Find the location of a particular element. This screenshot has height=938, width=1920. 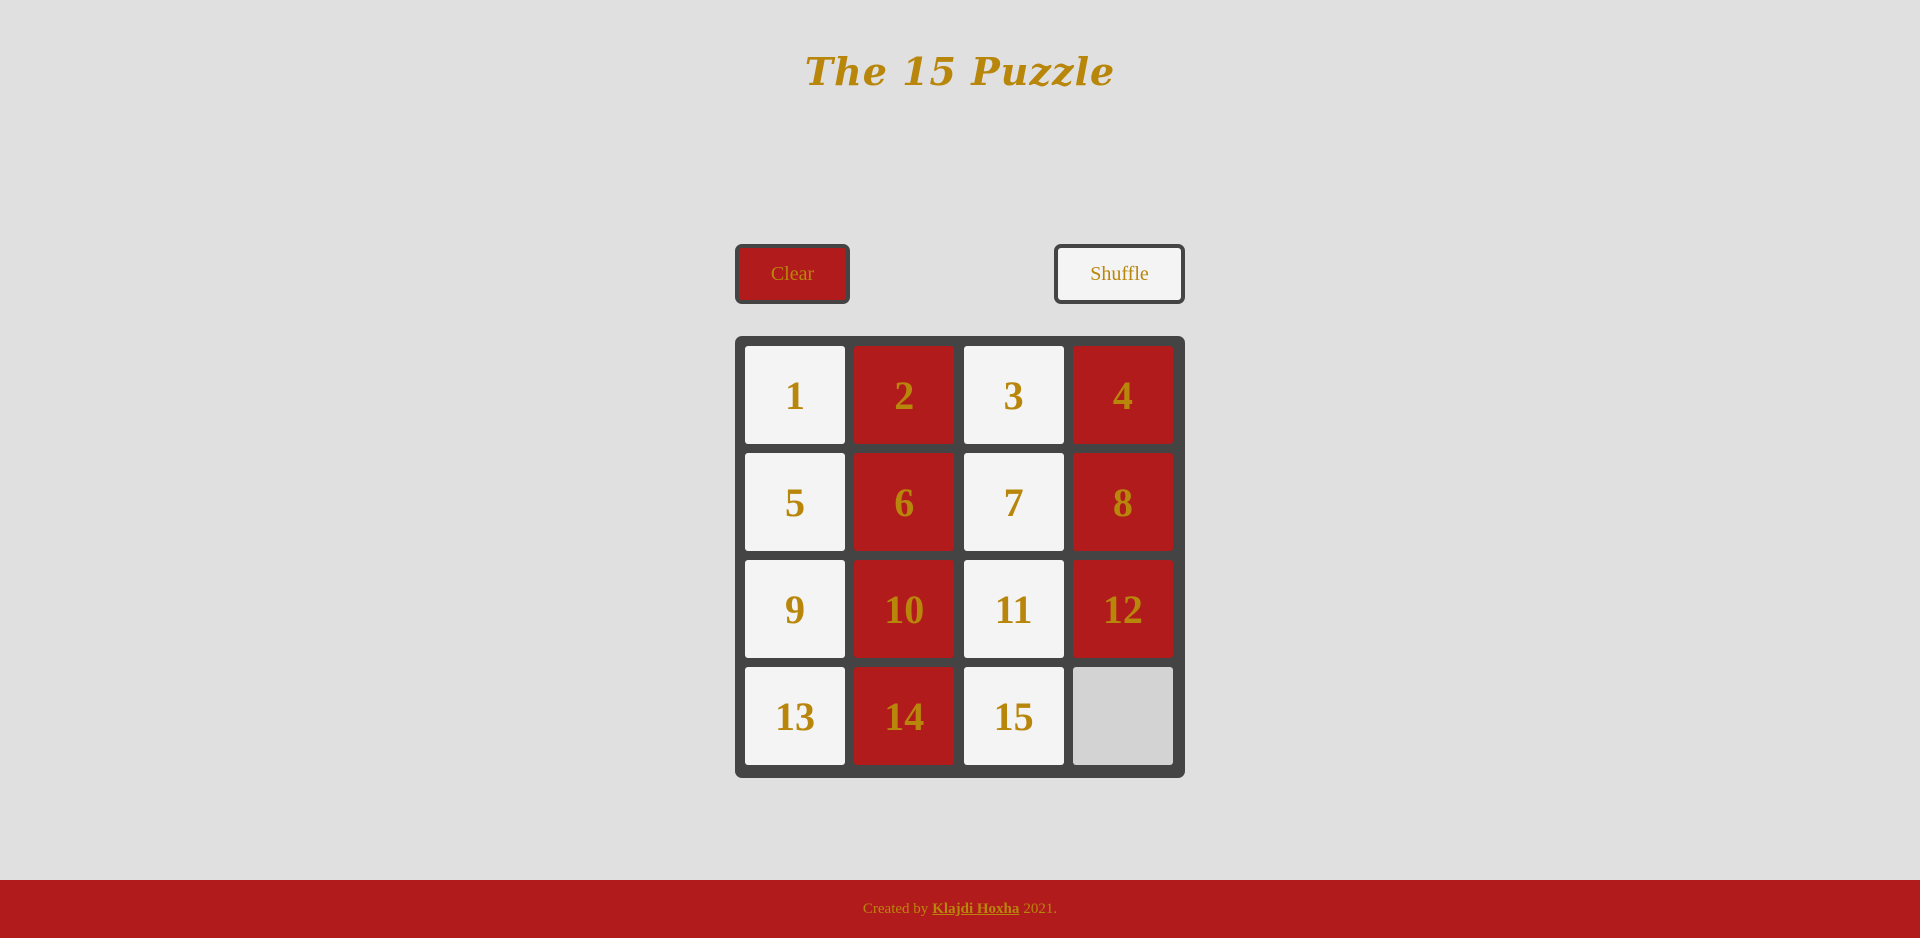

empty-tile is located at coordinates (1122, 716).